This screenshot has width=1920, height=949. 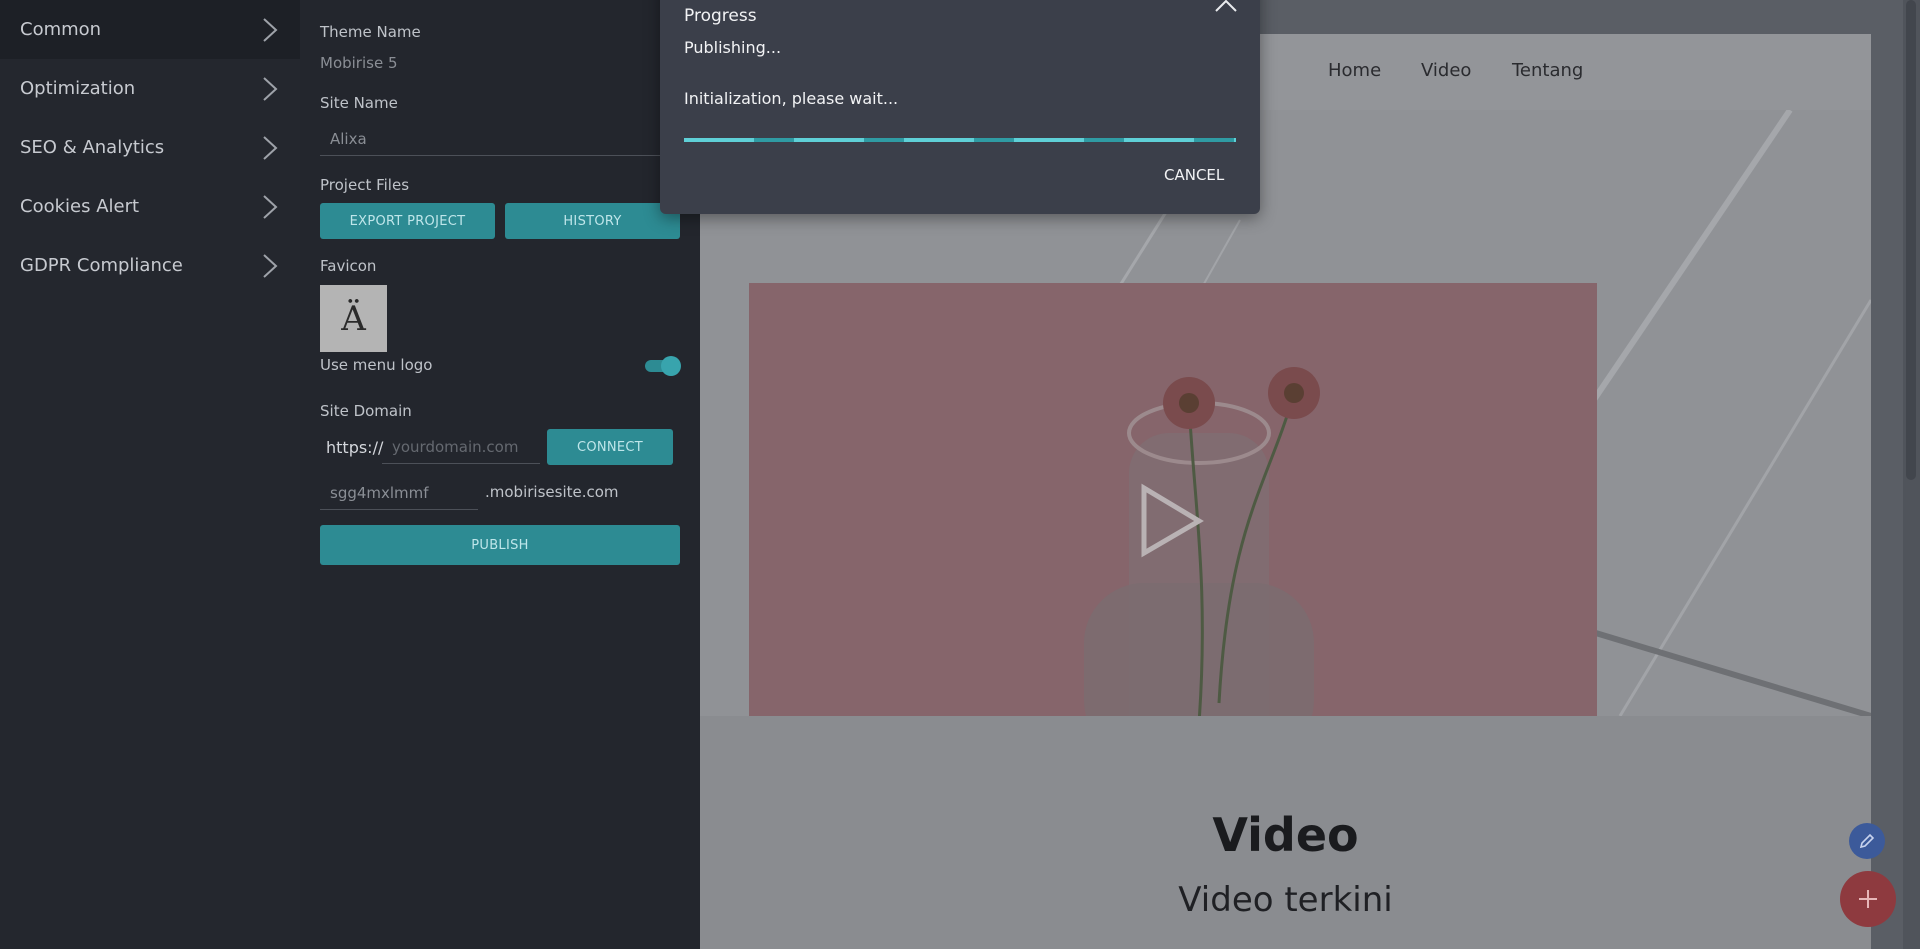 What do you see at coordinates (592, 221) in the screenshot?
I see `history-button: HISTORY` at bounding box center [592, 221].